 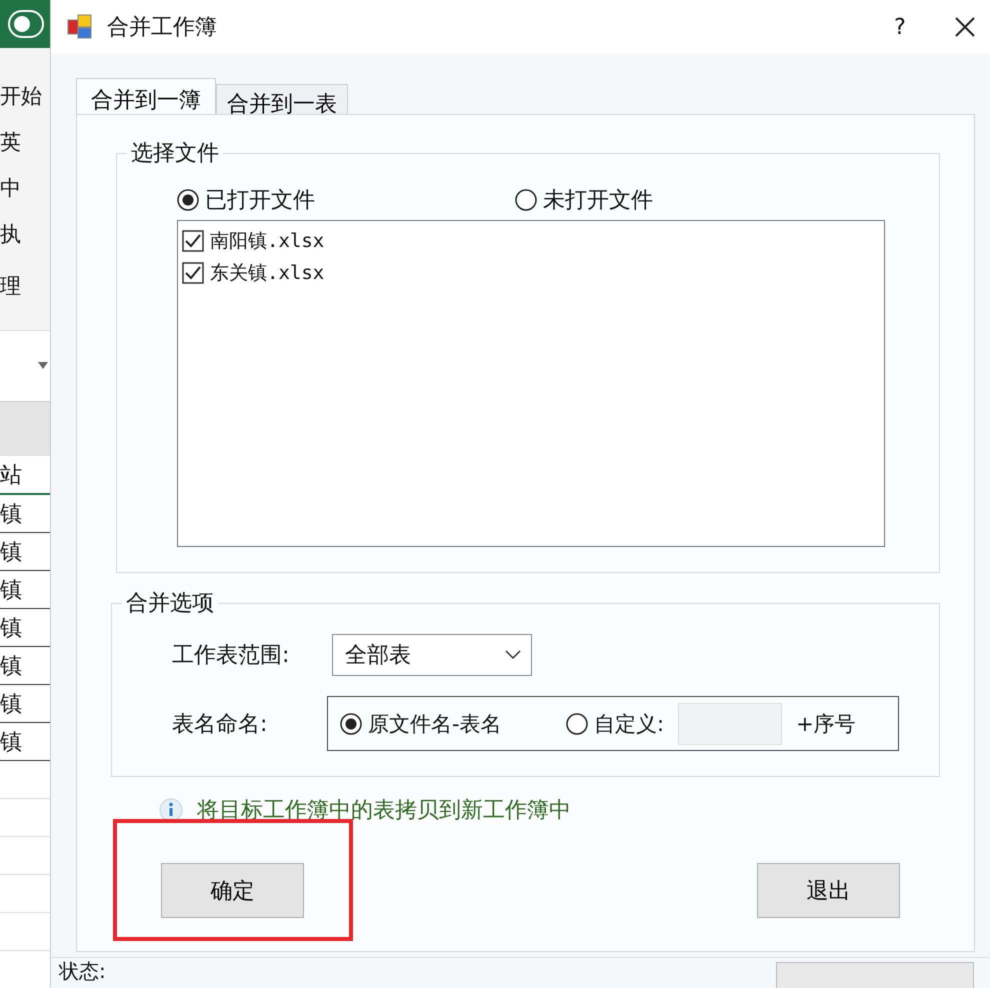 I want to click on tab: 合并到一表, so click(x=282, y=99).